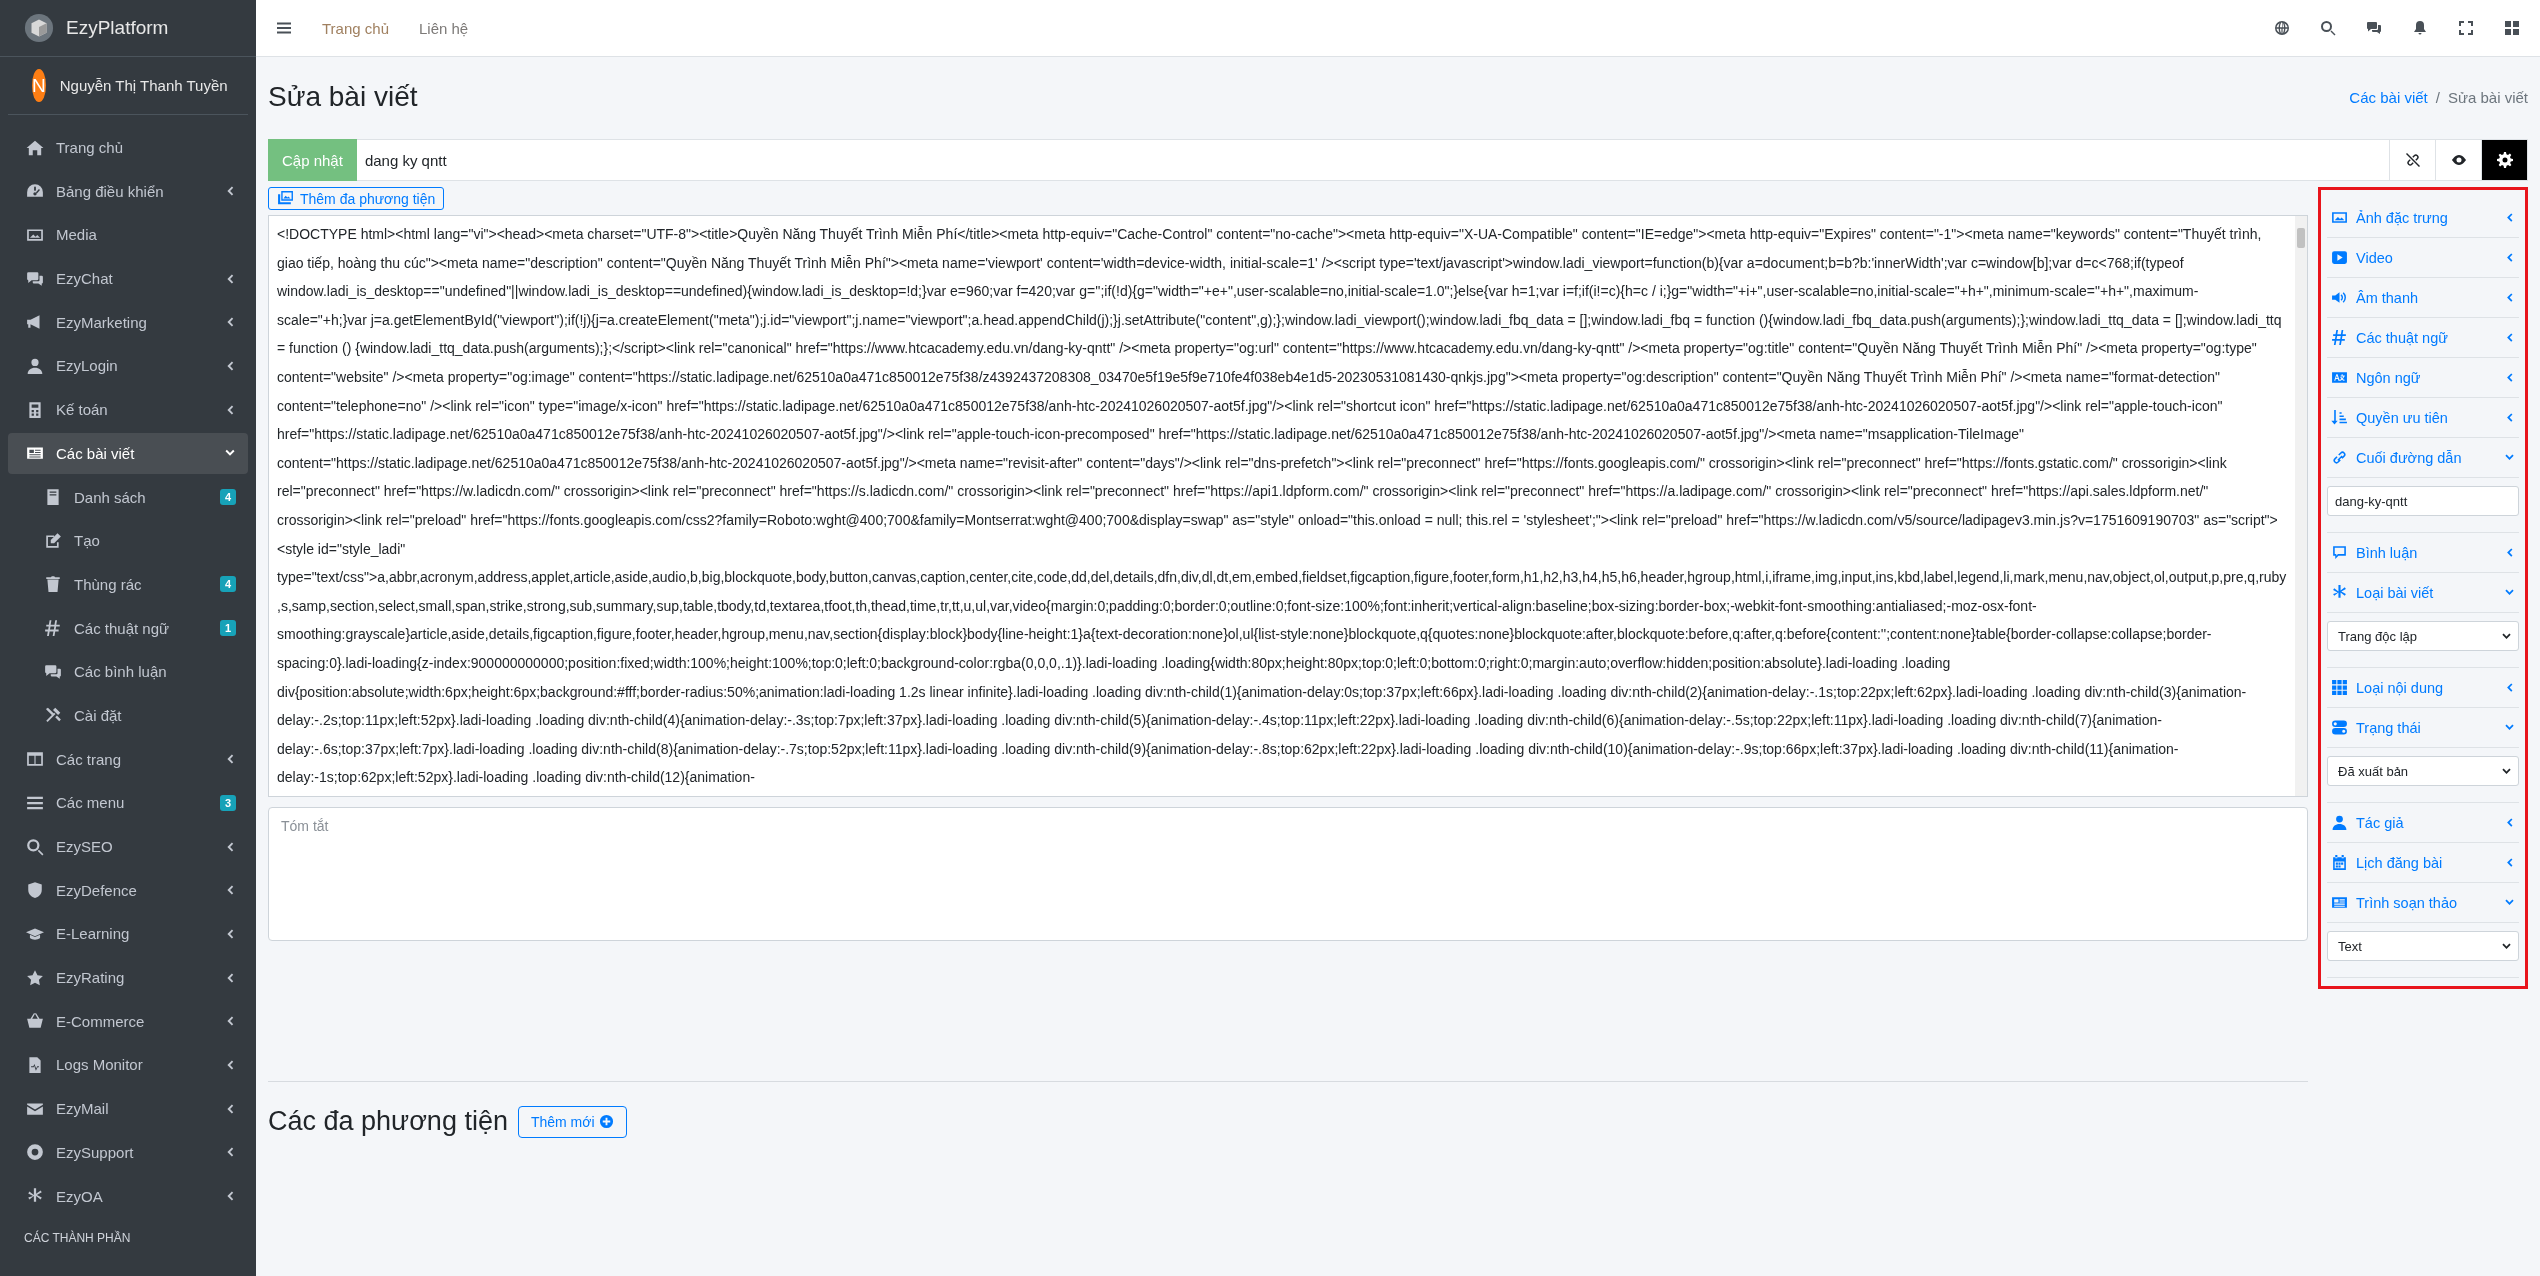 The image size is (2540, 1276). What do you see at coordinates (39, 28) in the screenshot?
I see `logo-icon` at bounding box center [39, 28].